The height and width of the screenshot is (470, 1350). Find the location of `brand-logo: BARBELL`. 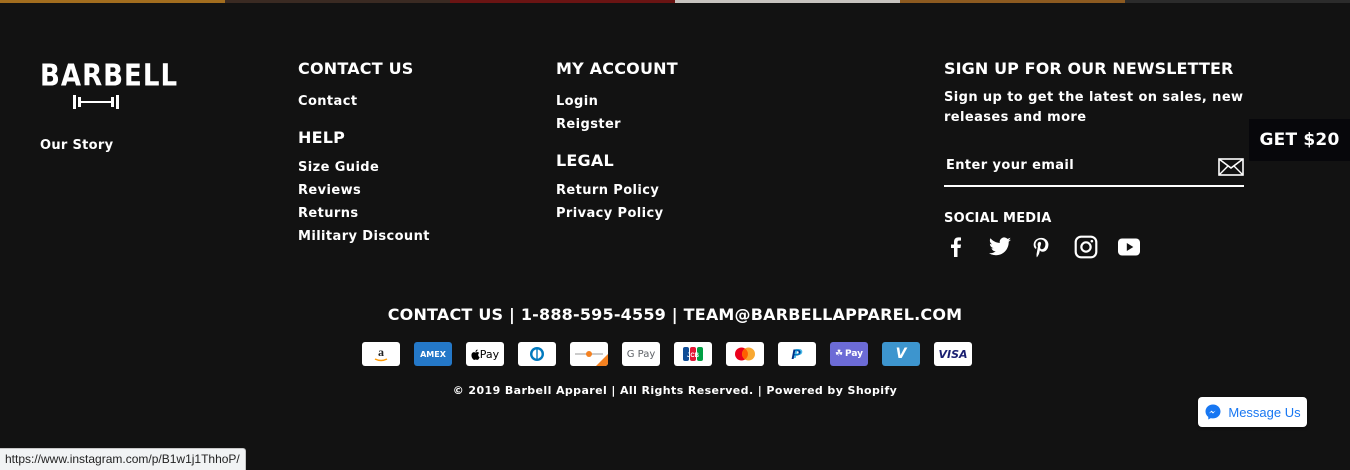

brand-logo: BARBELL is located at coordinates (109, 85).